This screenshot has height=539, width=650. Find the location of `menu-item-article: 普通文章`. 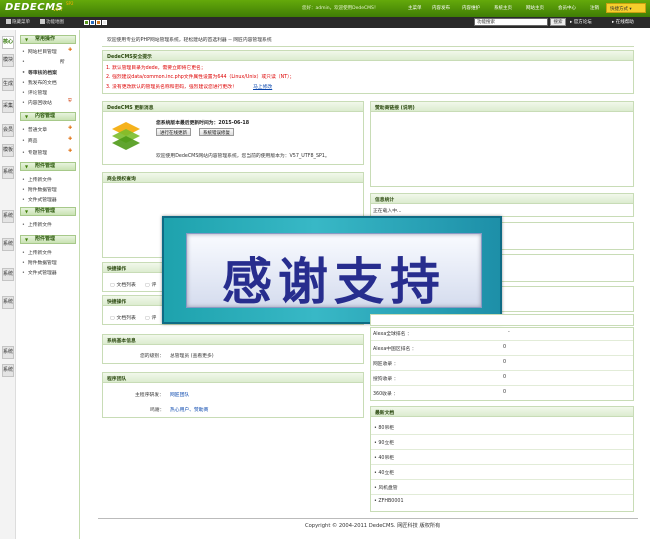

menu-item-article: 普通文章 is located at coordinates (34, 129).